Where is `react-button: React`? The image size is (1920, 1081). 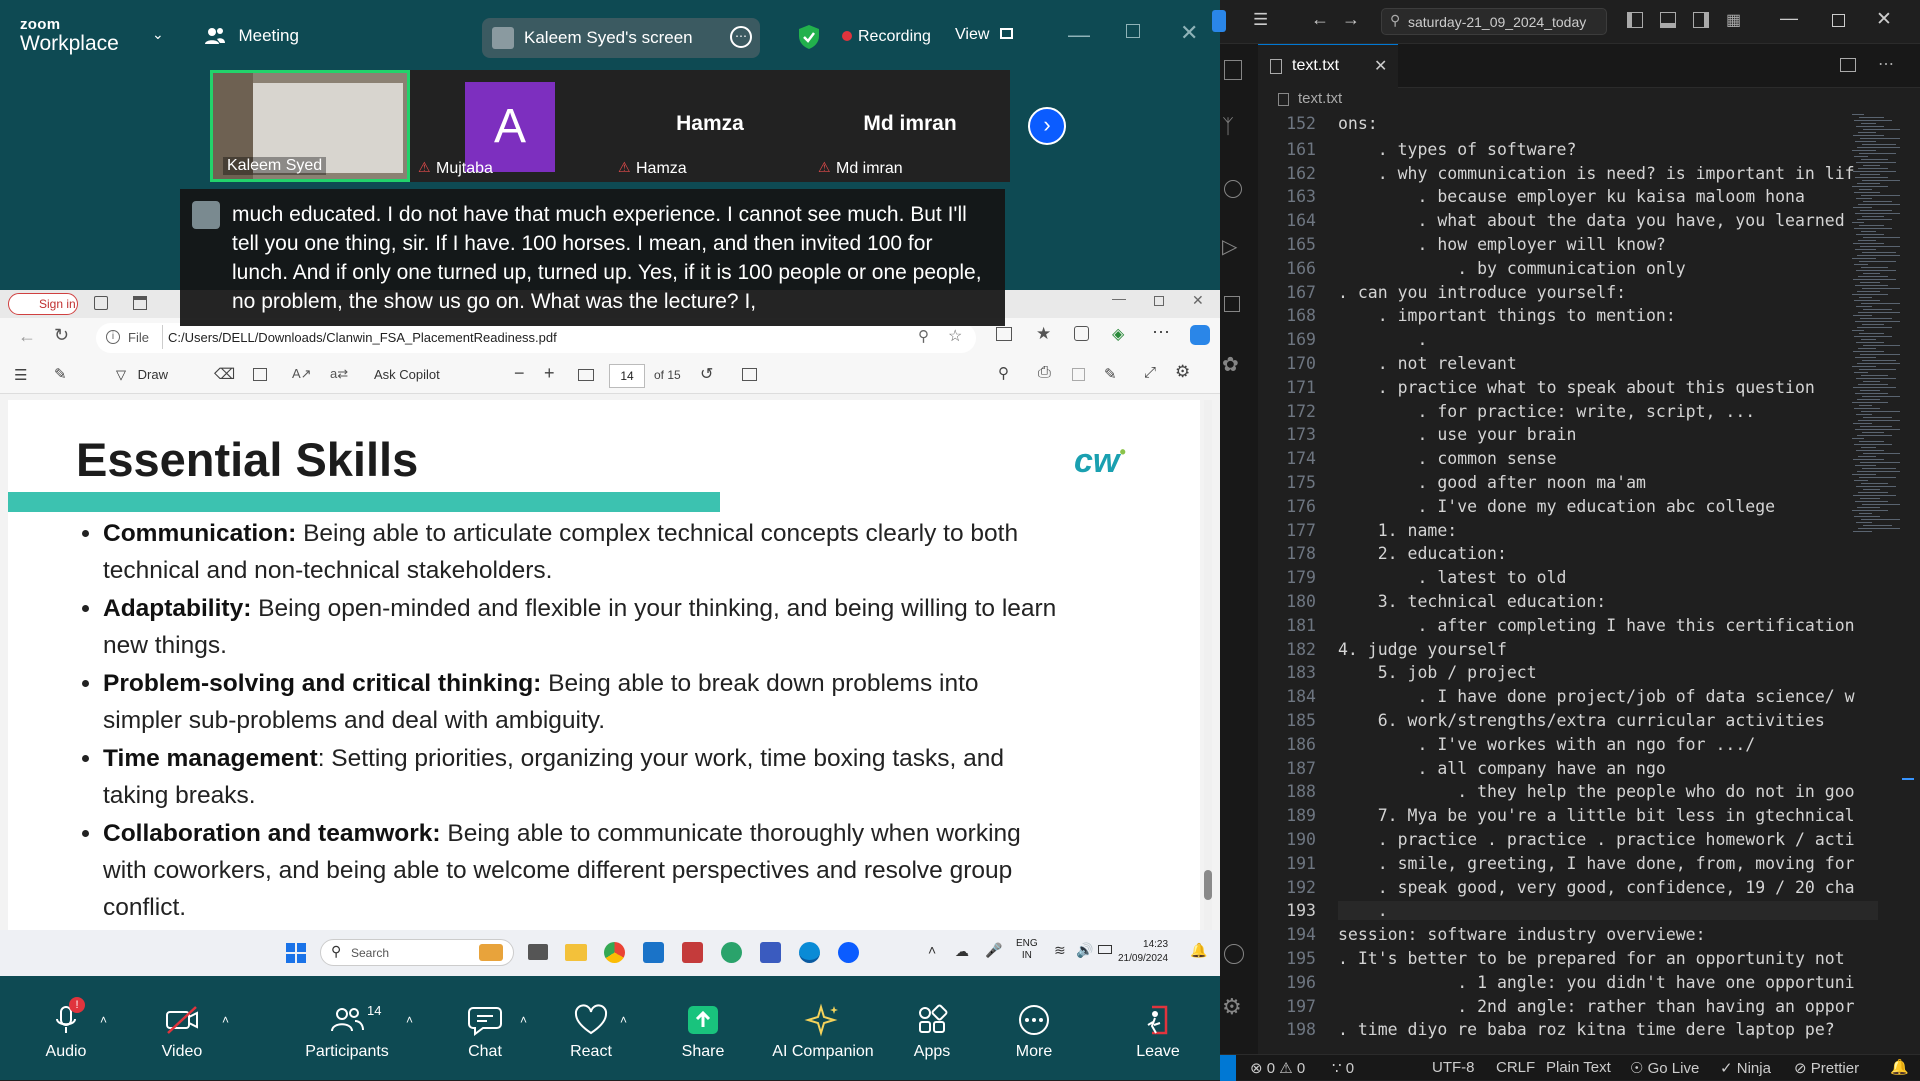
react-button: React is located at coordinates (591, 1032).